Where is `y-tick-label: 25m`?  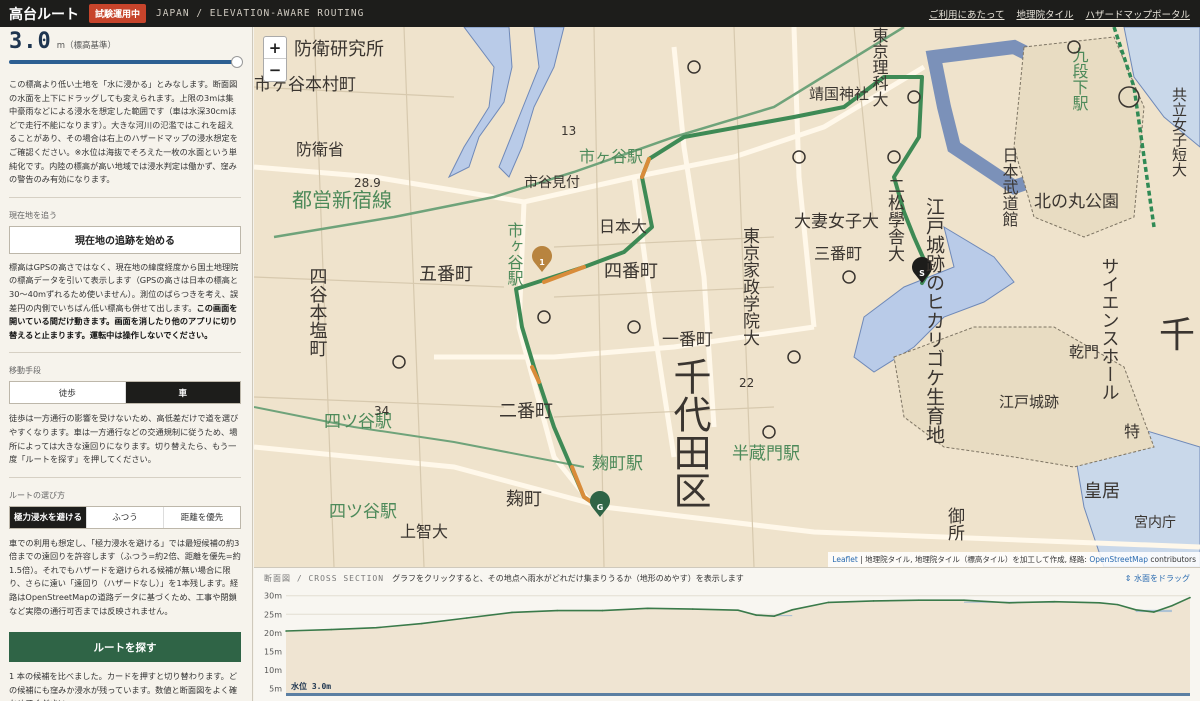 y-tick-label: 25m is located at coordinates (273, 614).